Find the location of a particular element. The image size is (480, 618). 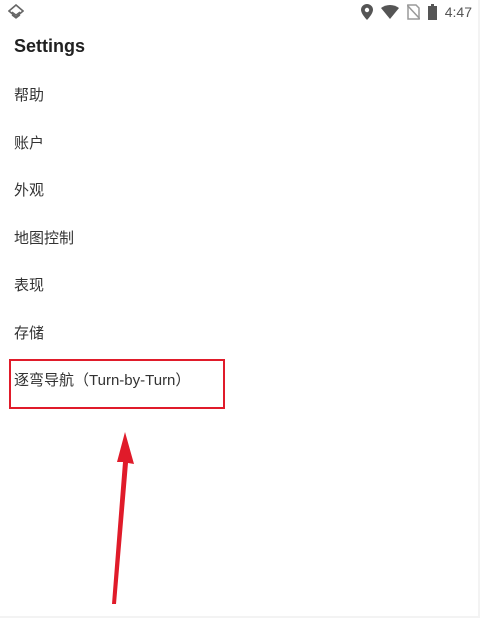

status-icons: 4:47 is located at coordinates (416, 12).